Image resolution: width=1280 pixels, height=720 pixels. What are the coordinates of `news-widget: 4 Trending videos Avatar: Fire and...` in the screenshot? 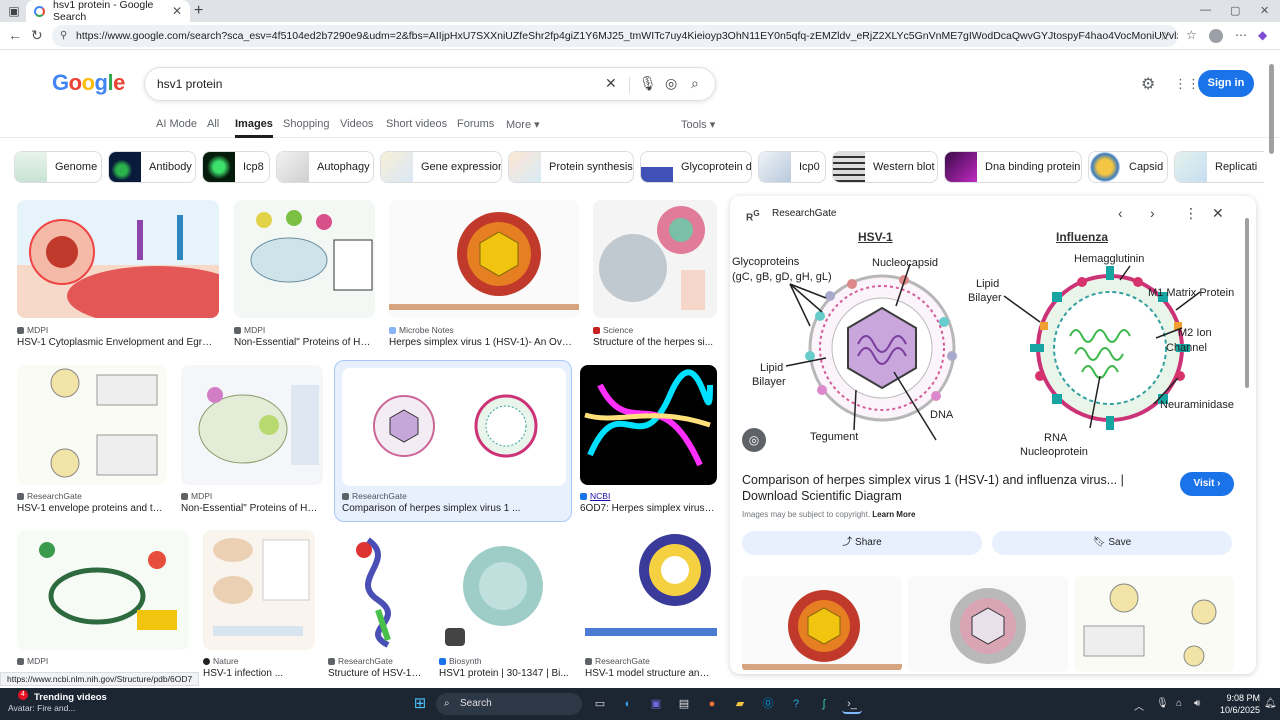 It's located at (68, 701).